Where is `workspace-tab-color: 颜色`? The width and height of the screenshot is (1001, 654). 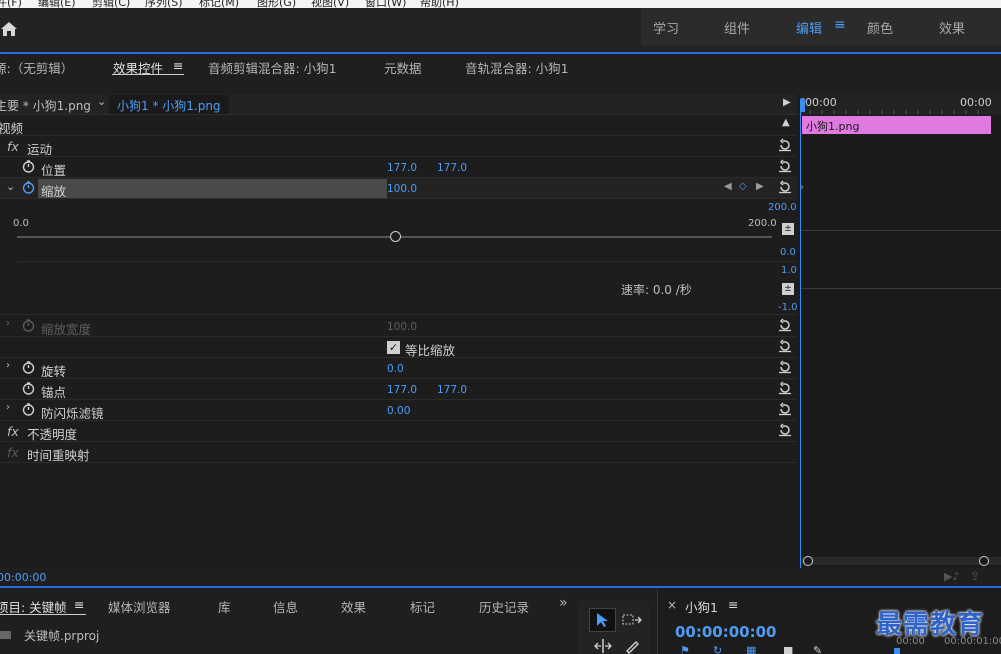
workspace-tab-color: 颜色 is located at coordinates (880, 27).